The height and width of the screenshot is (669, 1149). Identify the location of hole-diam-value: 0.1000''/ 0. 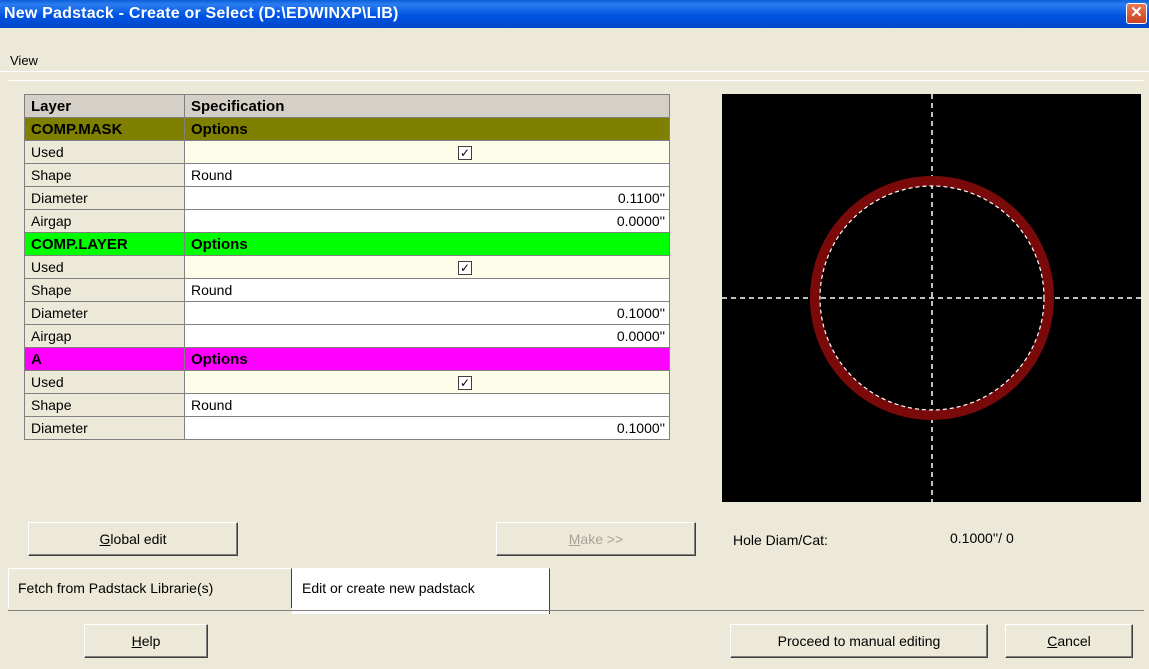
(982, 538).